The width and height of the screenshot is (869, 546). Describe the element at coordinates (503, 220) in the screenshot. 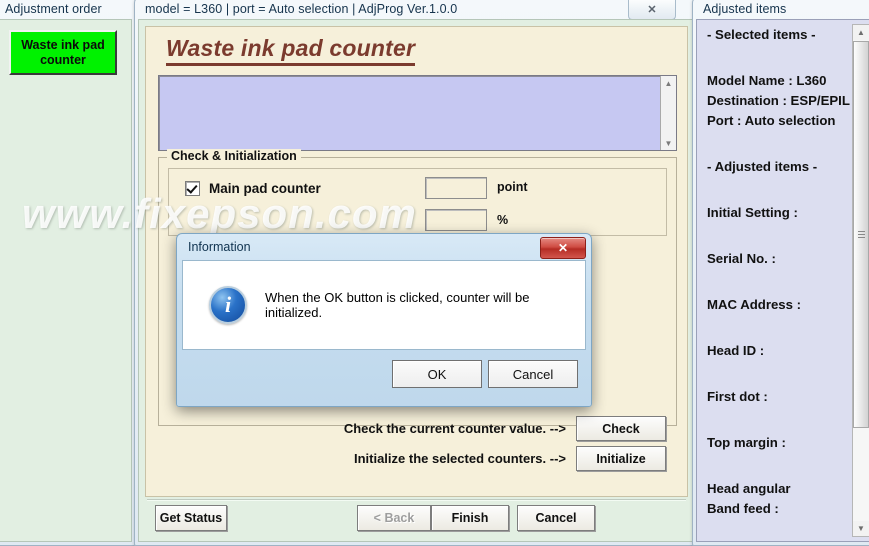

I see `percent-unit-label: %` at that location.